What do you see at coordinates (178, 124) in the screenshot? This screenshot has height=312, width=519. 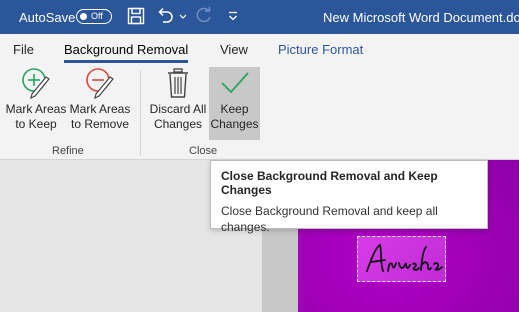 I see `discard-label-line2: Changes` at bounding box center [178, 124].